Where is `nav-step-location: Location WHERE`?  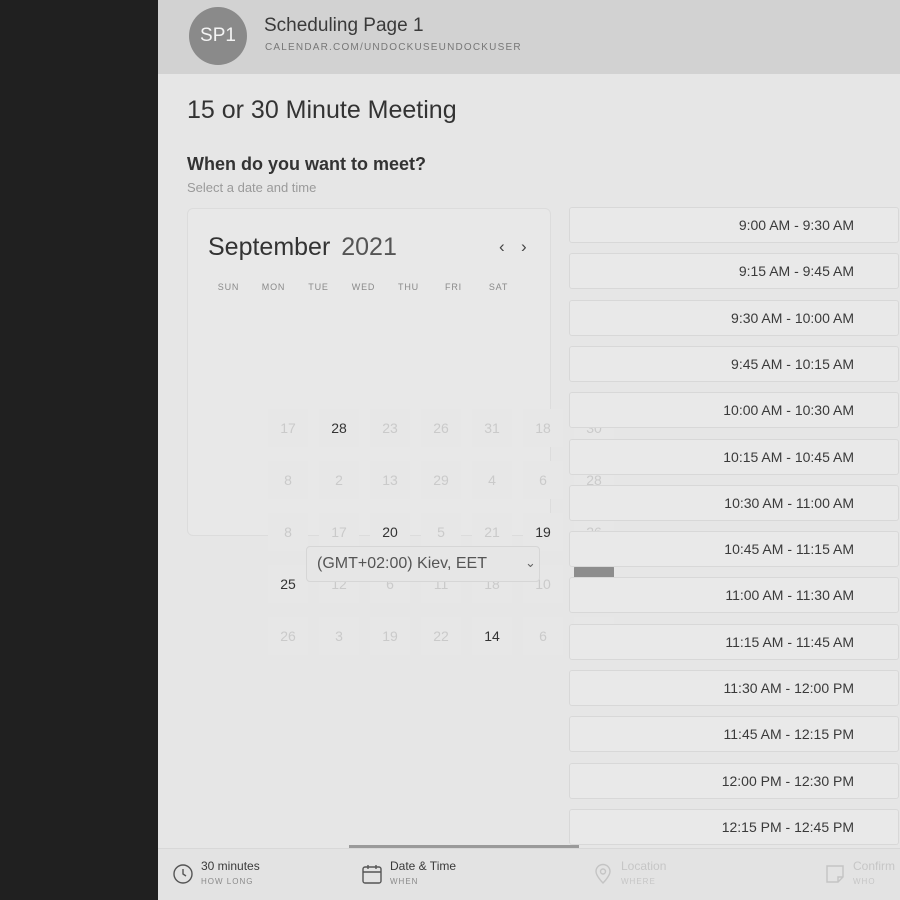 nav-step-location: Location WHERE is located at coordinates (629, 872).